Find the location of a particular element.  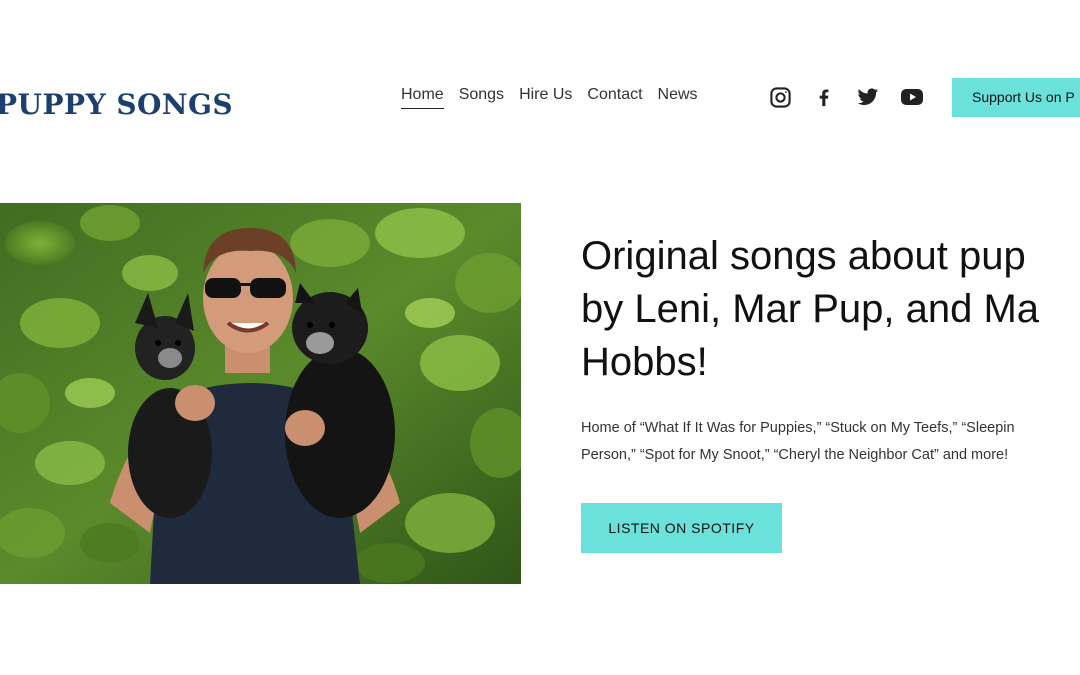

nav-item-contact: Contact is located at coordinates (614, 97).